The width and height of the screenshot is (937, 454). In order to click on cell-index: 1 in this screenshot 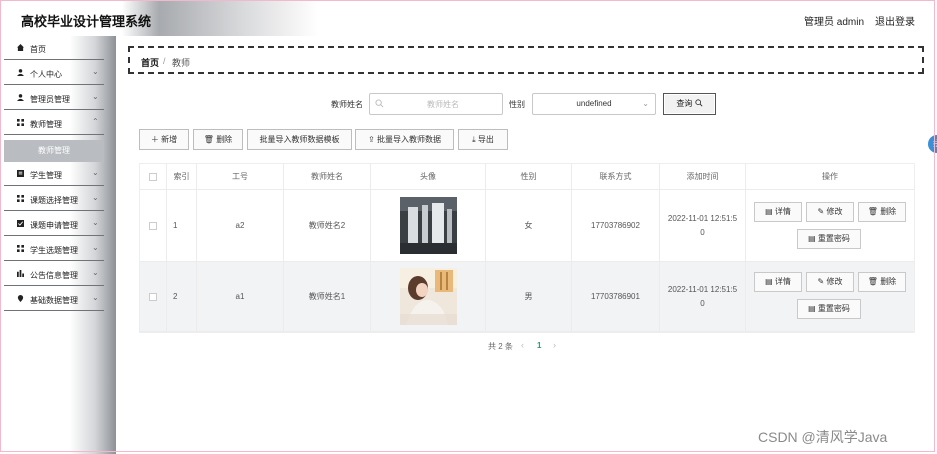, I will do `click(182, 225)`.